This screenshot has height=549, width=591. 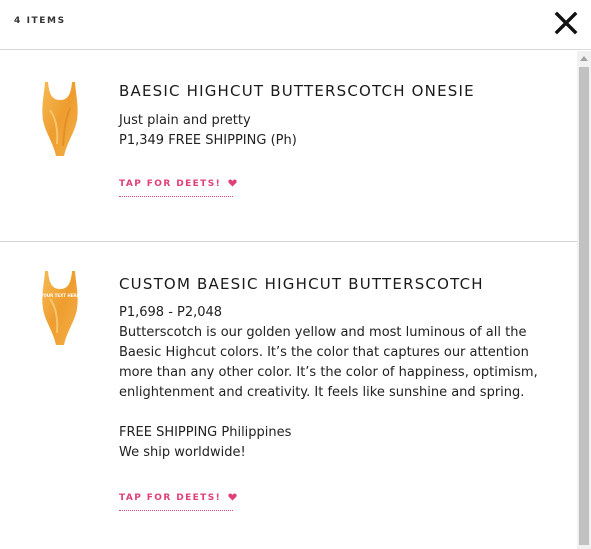 What do you see at coordinates (182, 452) in the screenshot?
I see `worldwide-info: We ship worldwide!` at bounding box center [182, 452].